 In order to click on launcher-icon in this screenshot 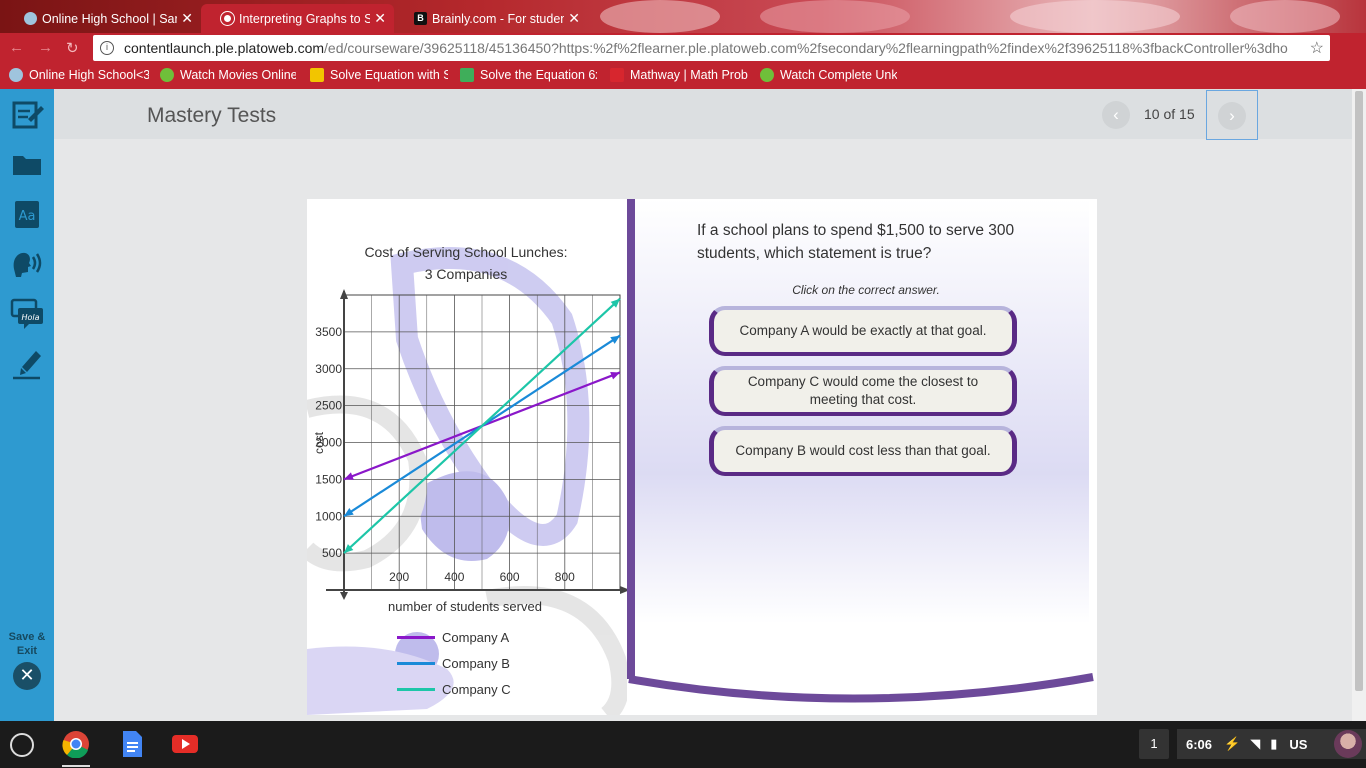, I will do `click(22, 745)`.